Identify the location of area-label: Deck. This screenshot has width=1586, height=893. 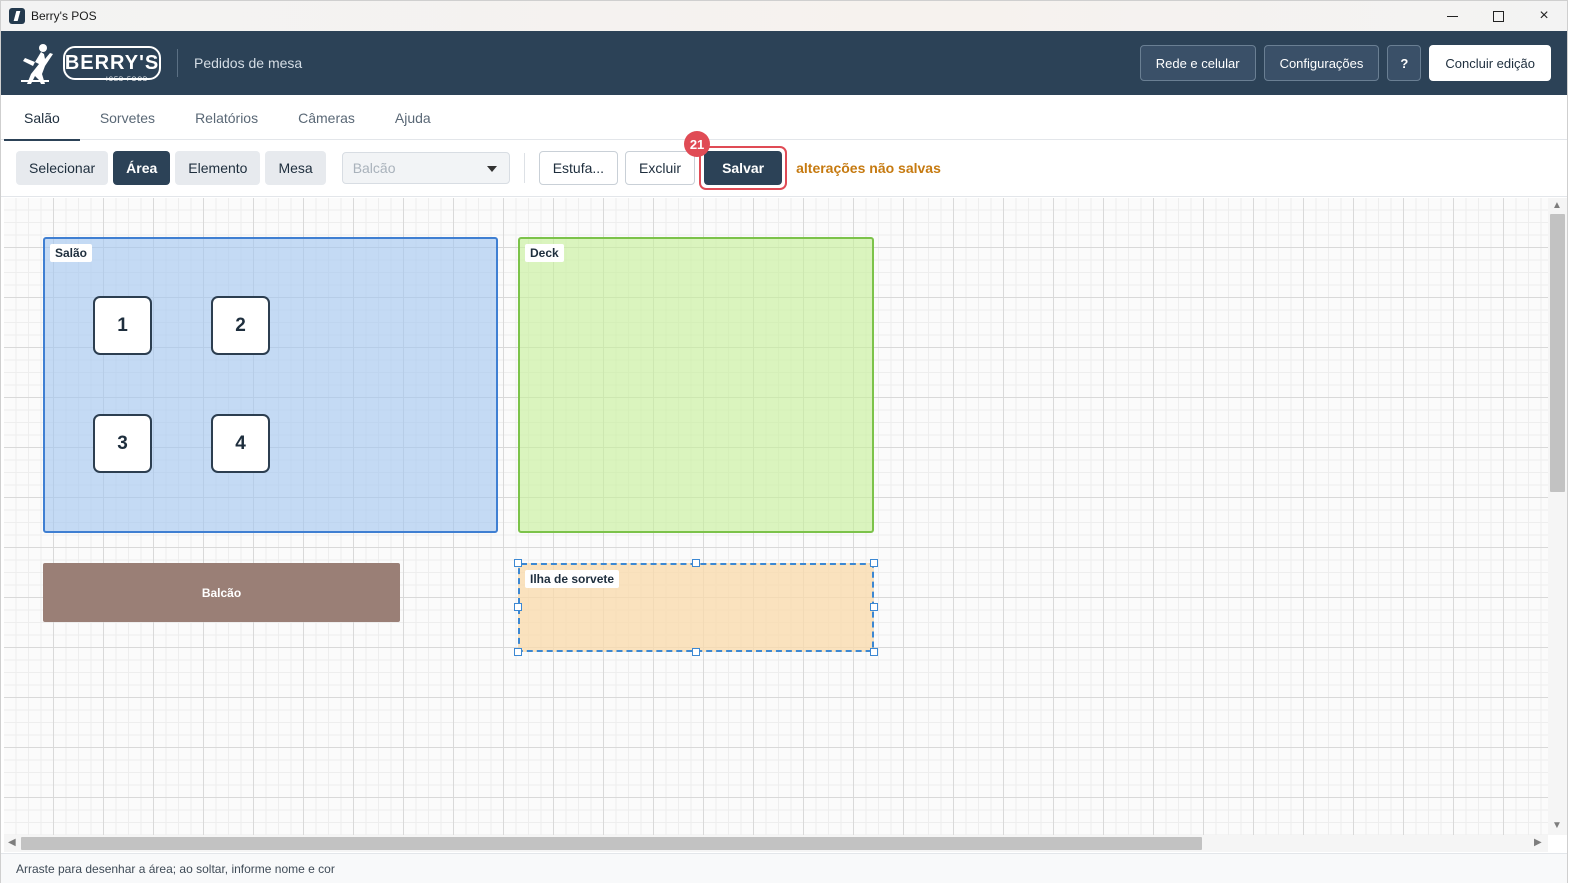
(544, 253).